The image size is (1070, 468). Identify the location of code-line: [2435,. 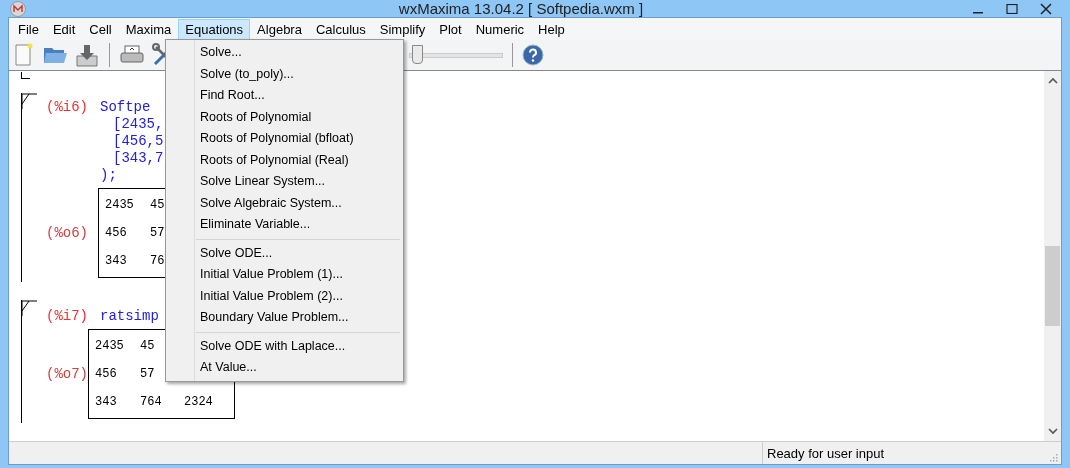
(138, 124).